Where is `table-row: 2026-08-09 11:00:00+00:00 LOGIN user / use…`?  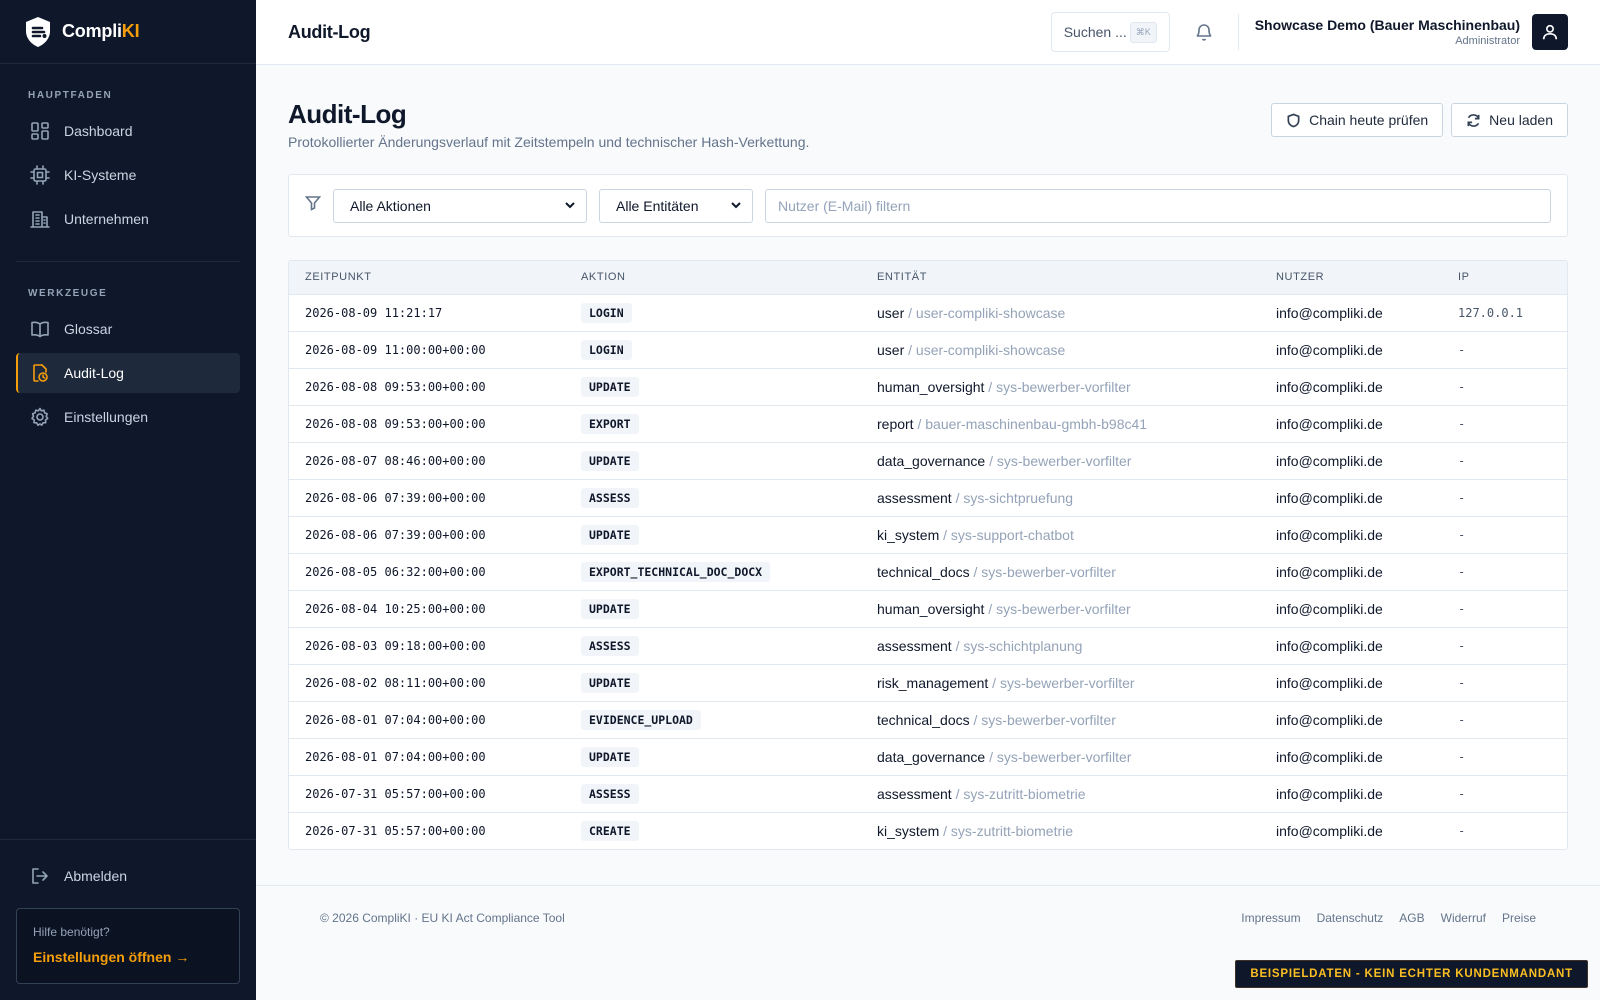
table-row: 2026-08-09 11:00:00+00:00 LOGIN user / use… is located at coordinates (928, 350).